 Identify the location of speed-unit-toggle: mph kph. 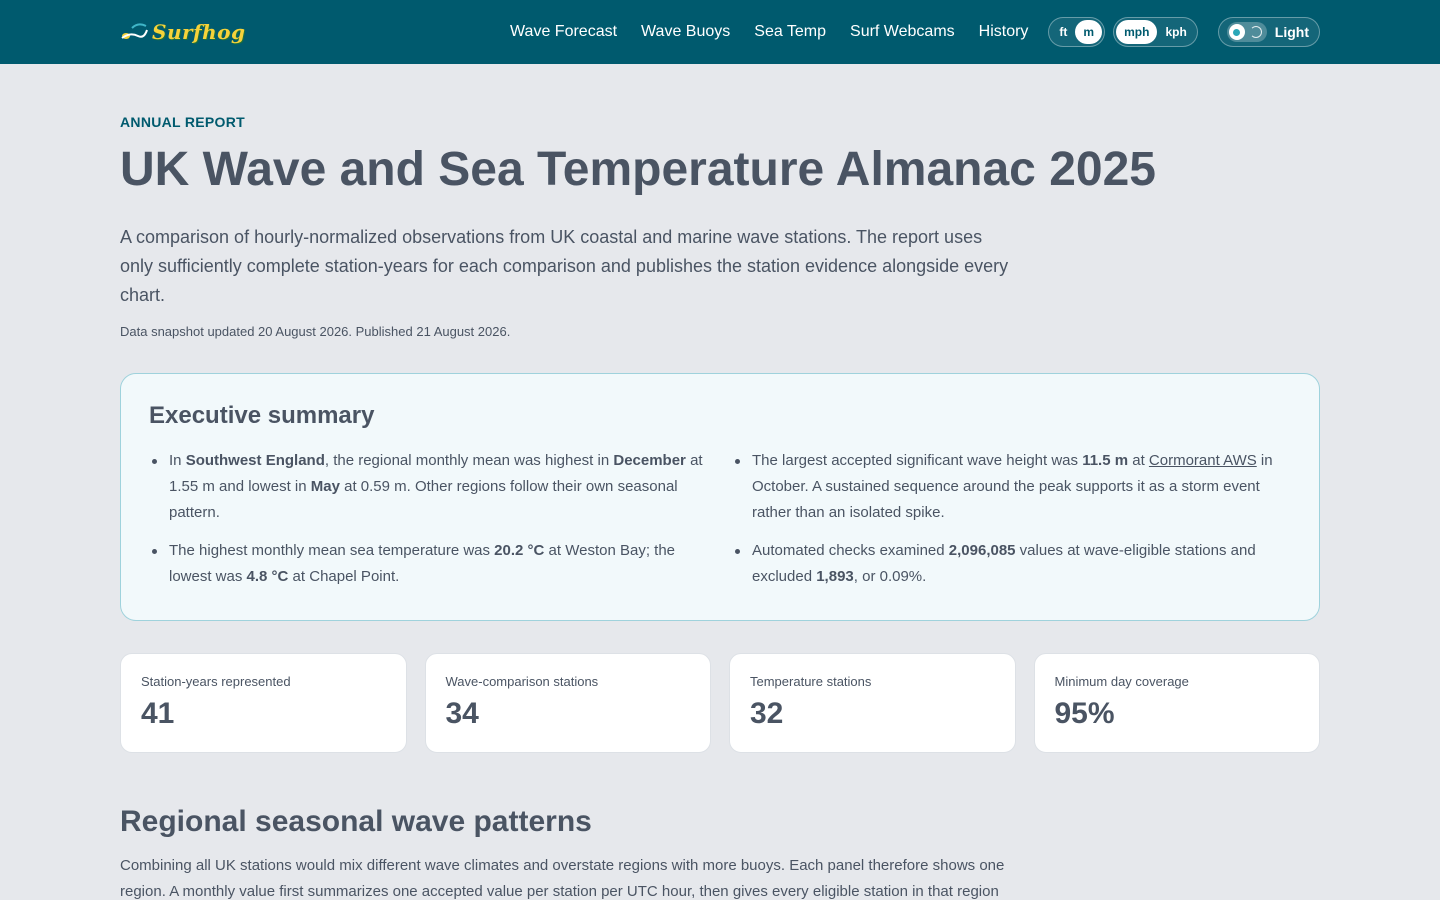
(1155, 32).